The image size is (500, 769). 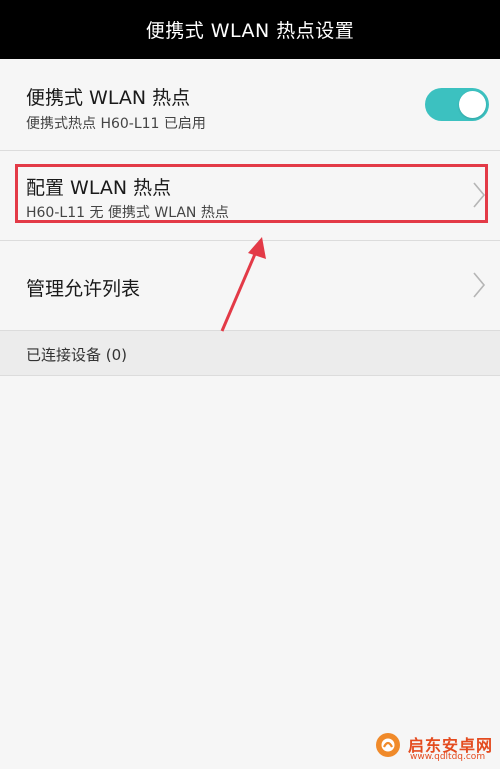 I want to click on hotspot-toggle-row: 便携式 WLAN 热点 便携式热点 H60-L11 已启用, so click(x=250, y=105).